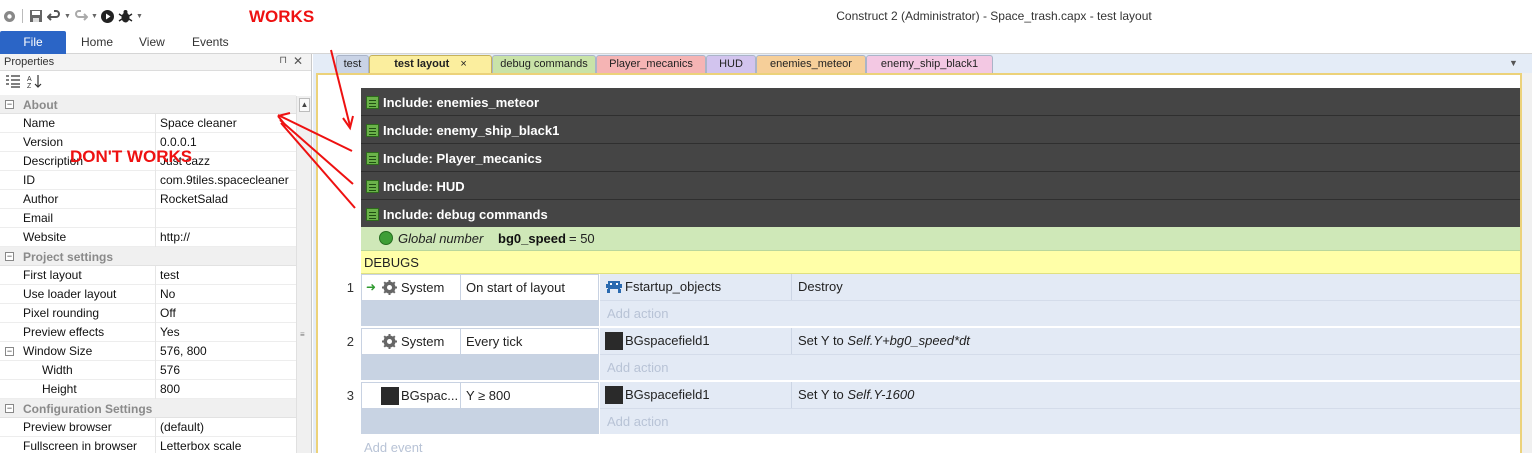  Describe the element at coordinates (940, 102) in the screenshot. I see `include-row: Include: enemies_meteor` at that location.